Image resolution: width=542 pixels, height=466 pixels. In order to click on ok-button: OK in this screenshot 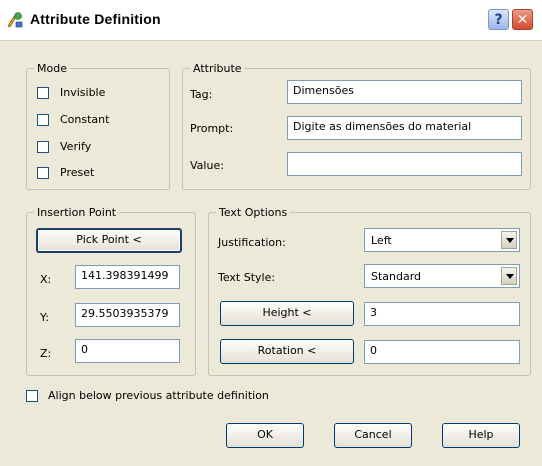, I will do `click(265, 435)`.